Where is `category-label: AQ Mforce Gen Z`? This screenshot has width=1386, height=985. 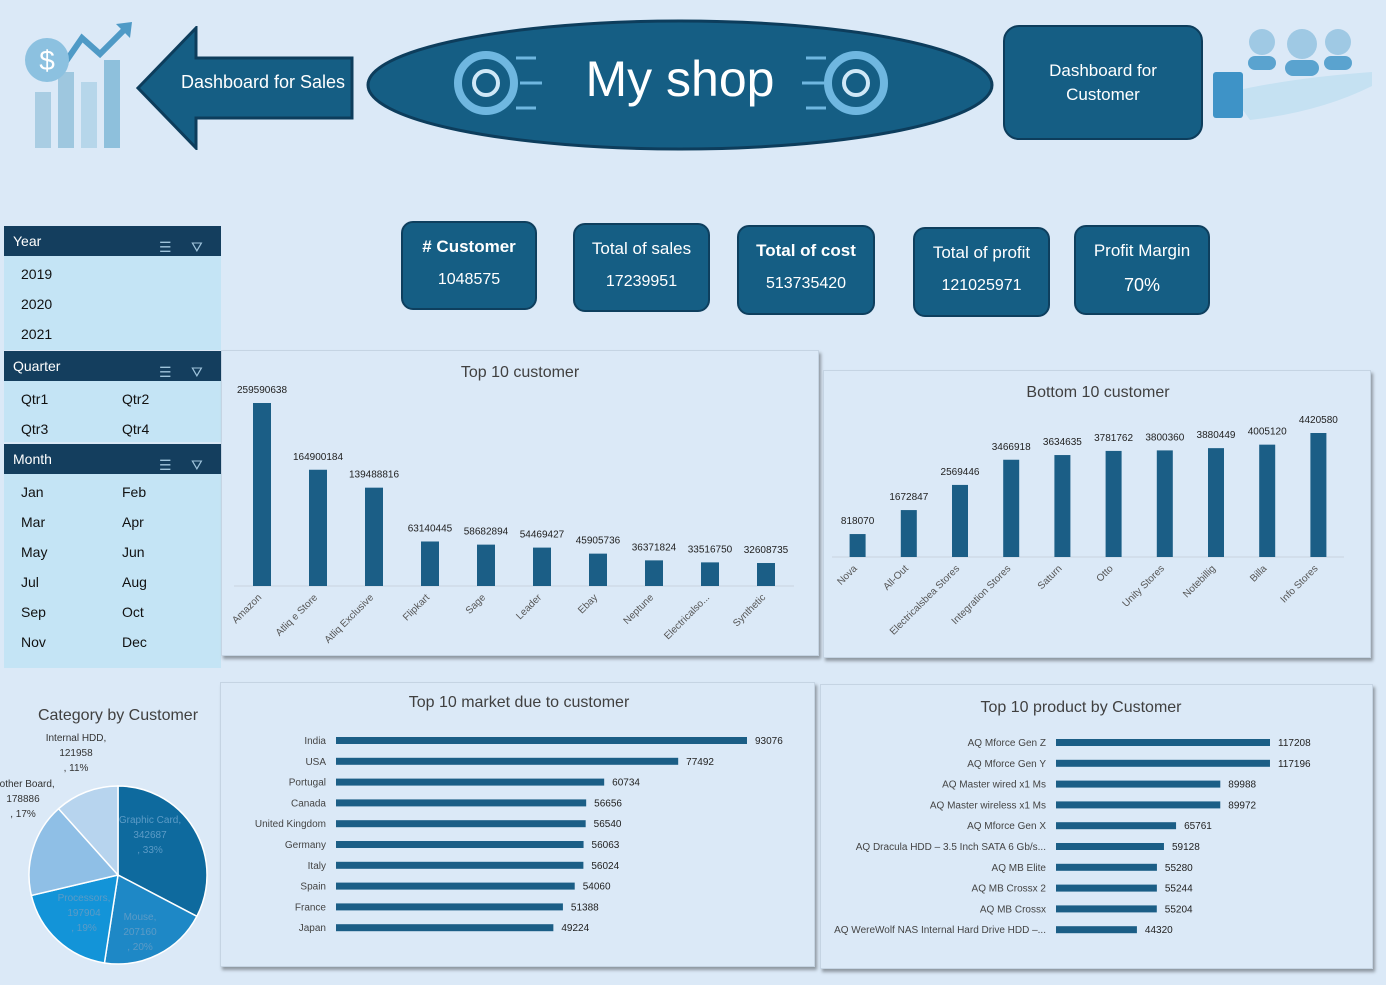
category-label: AQ Mforce Gen Z is located at coordinates (1007, 743).